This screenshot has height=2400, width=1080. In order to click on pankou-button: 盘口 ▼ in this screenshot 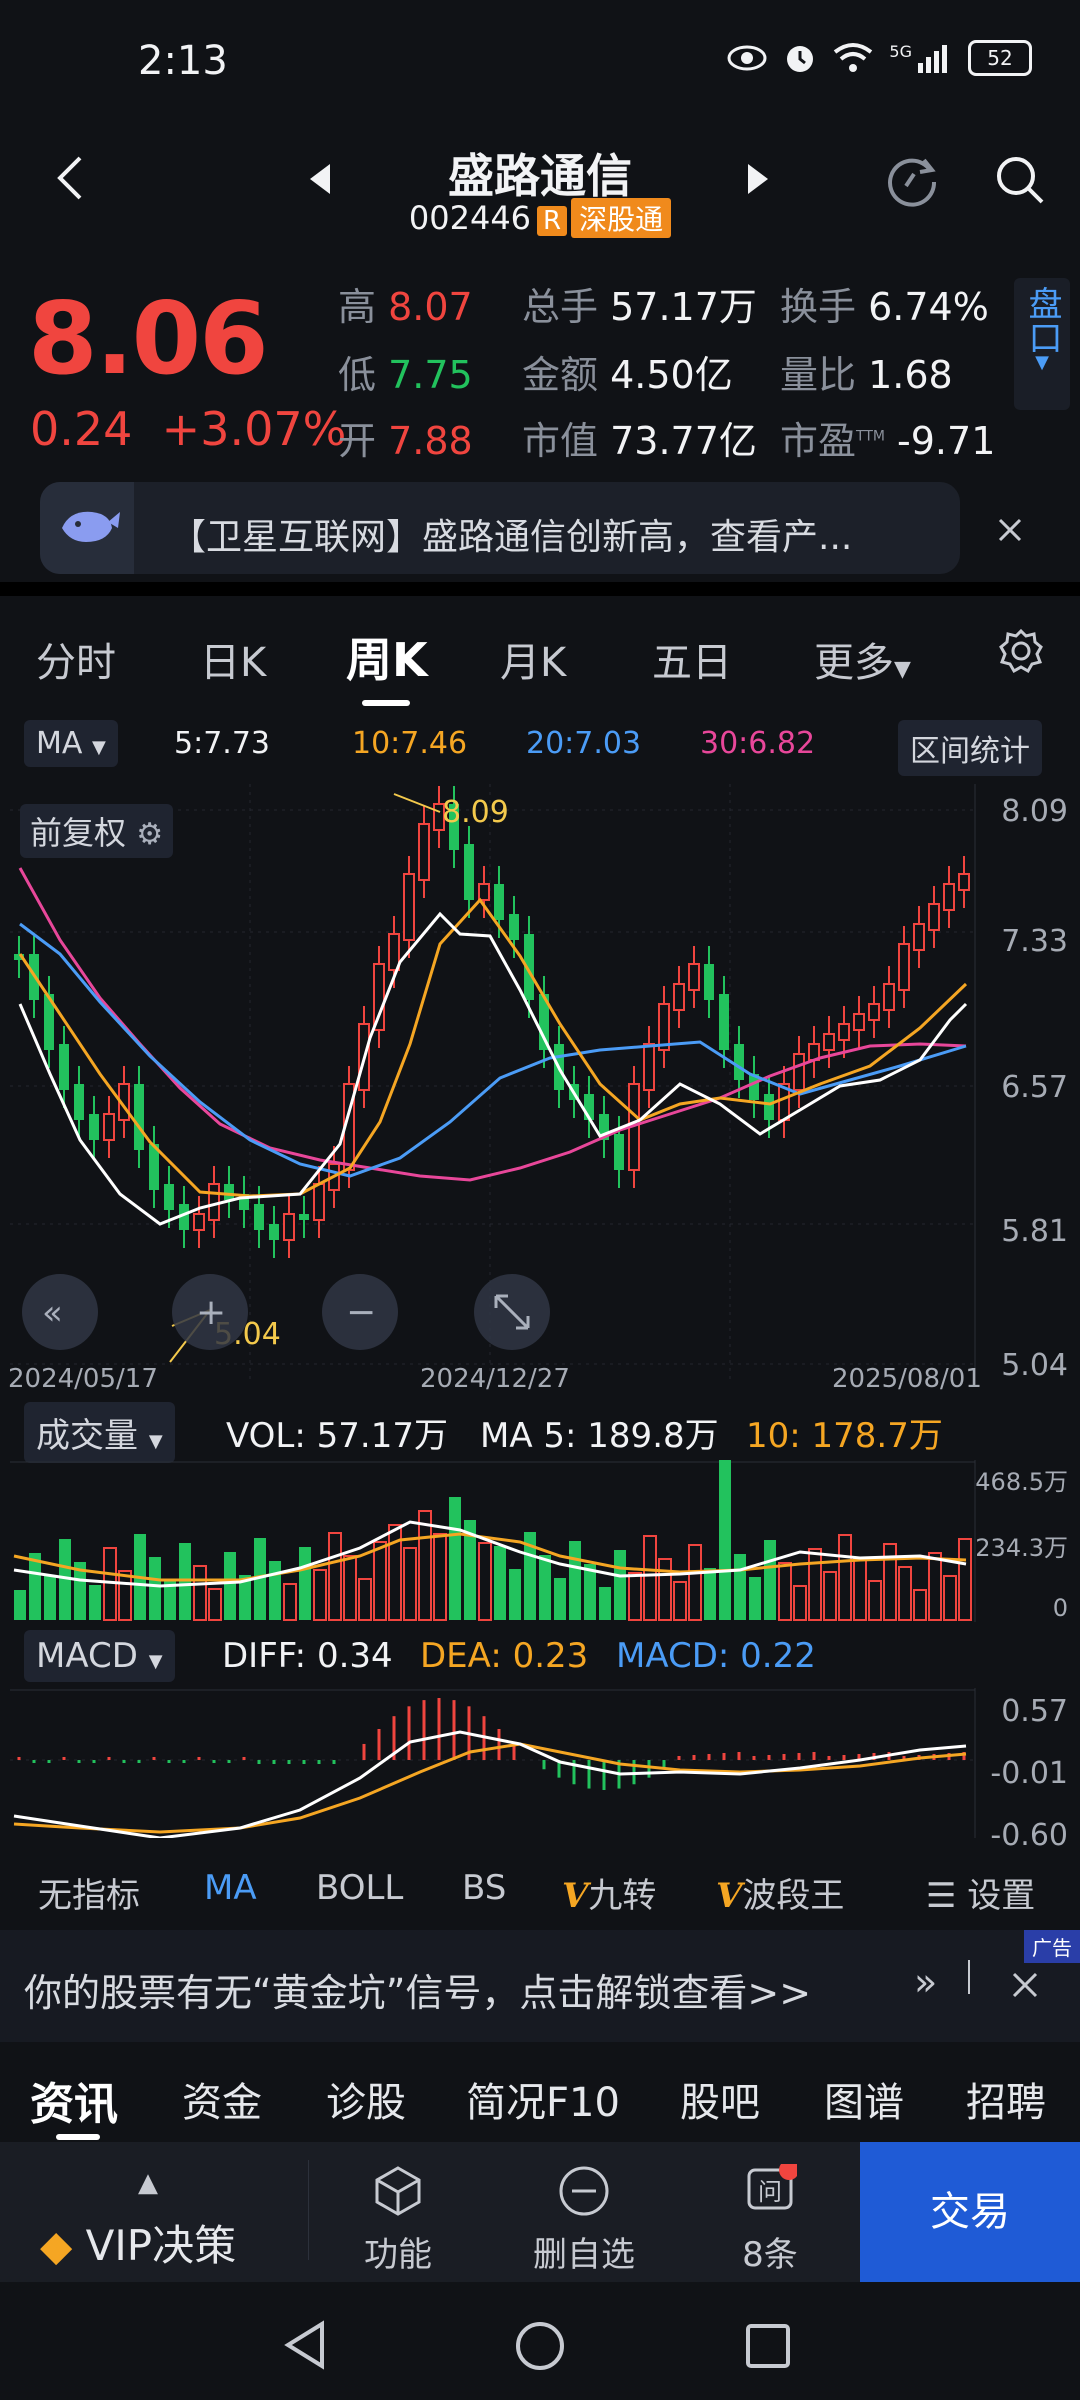, I will do `click(1042, 344)`.